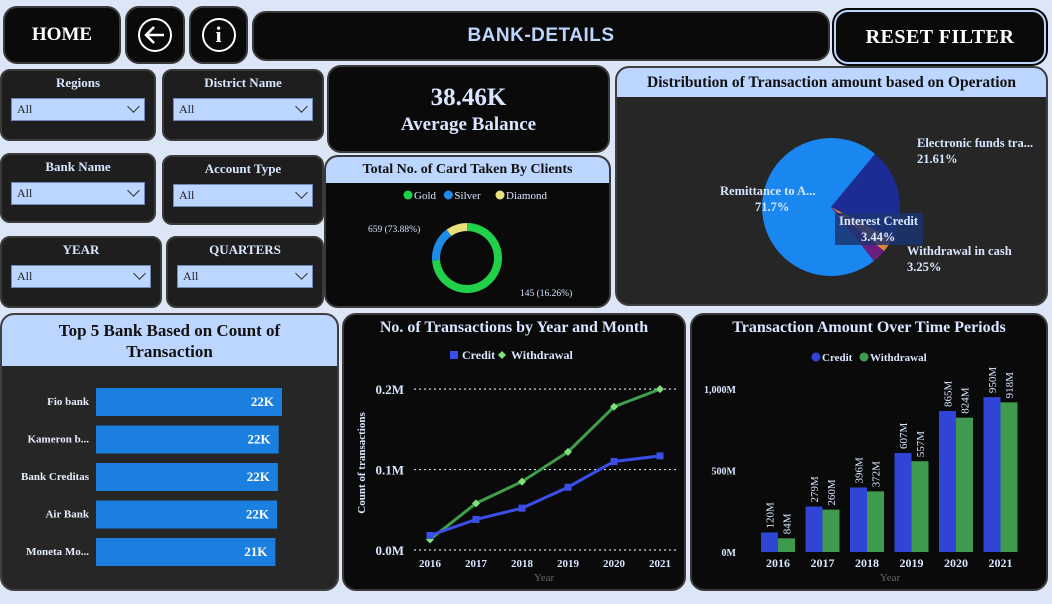 The width and height of the screenshot is (1052, 604). I want to click on line-x-tick: 2021, so click(660, 564).